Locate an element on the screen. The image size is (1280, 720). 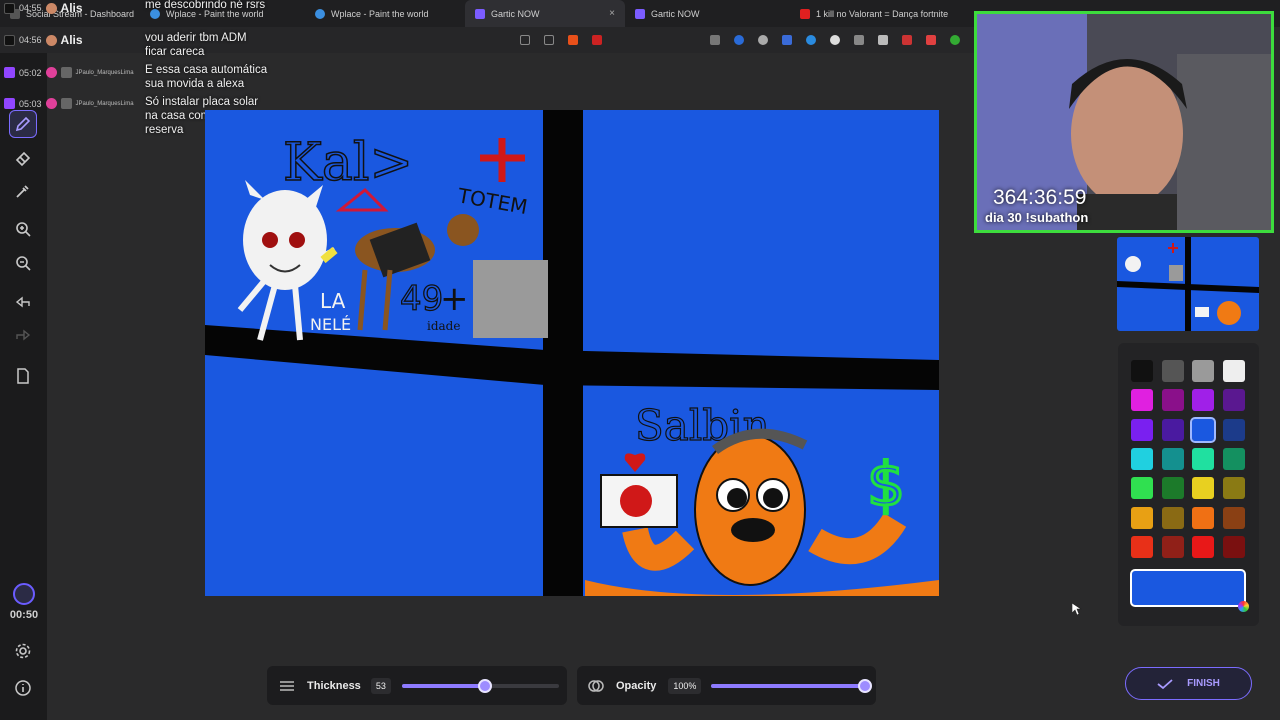
opacity-value: 100% is located at coordinates (685, 685).